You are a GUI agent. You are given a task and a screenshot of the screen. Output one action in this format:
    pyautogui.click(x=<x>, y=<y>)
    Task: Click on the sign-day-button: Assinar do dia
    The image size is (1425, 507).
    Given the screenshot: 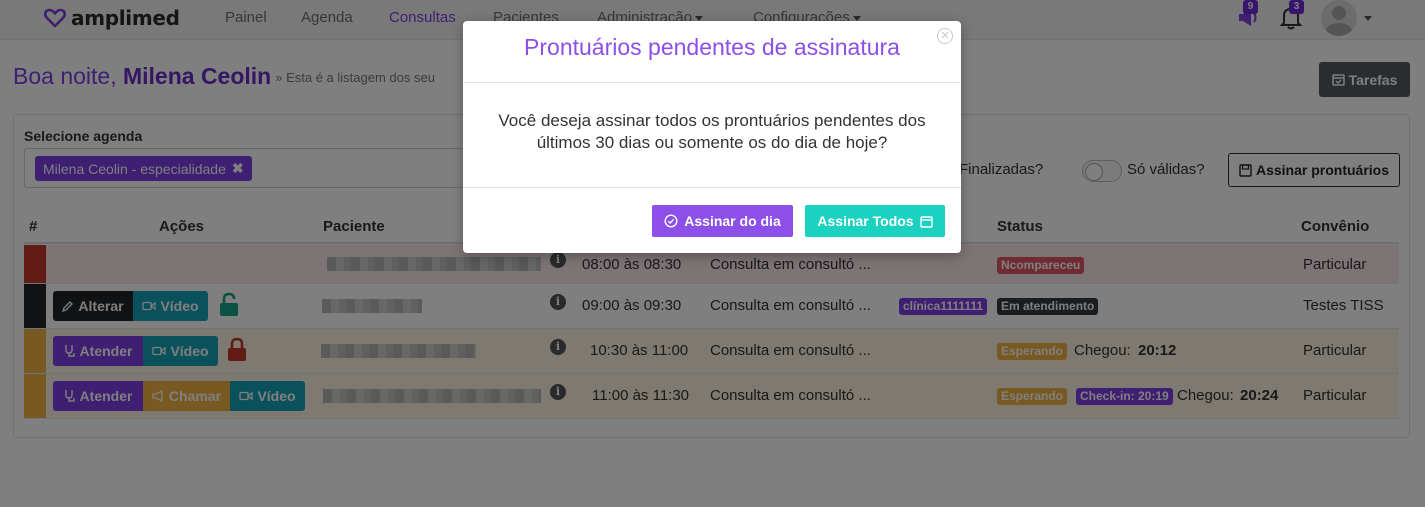 What is the action you would take?
    pyautogui.click(x=722, y=221)
    